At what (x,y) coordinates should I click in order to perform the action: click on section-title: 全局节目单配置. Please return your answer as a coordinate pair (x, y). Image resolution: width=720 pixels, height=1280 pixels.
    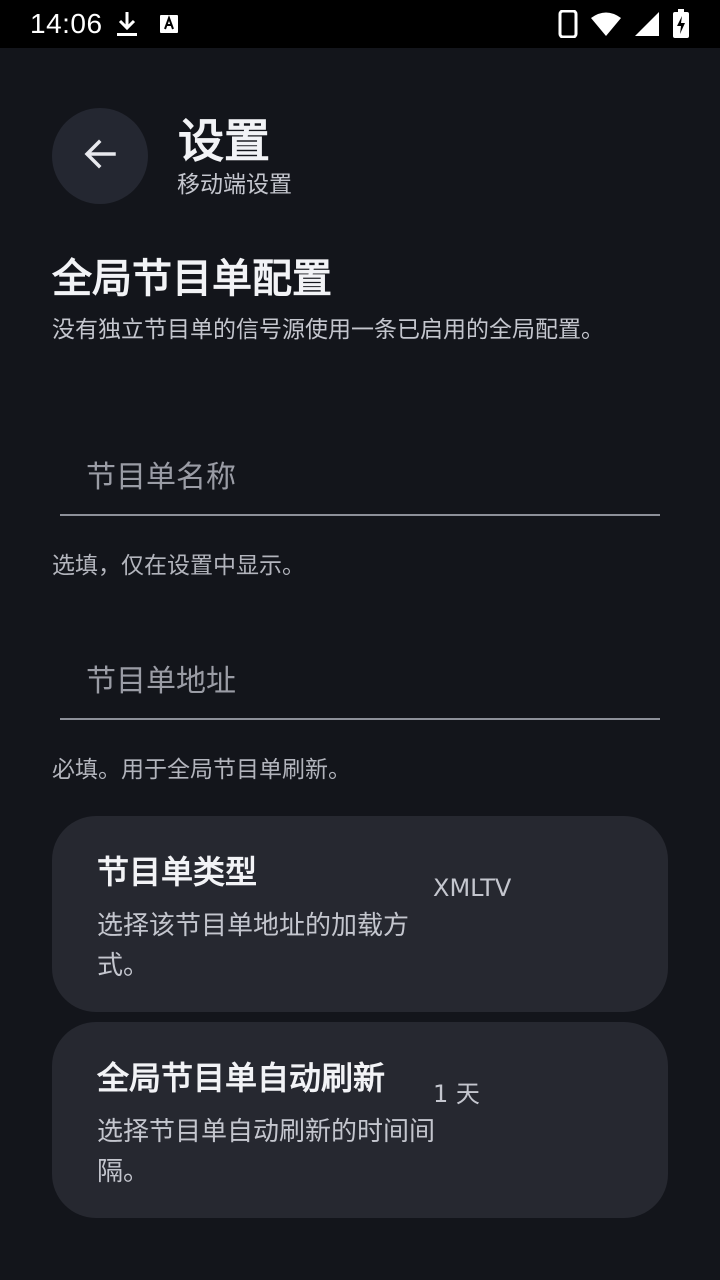
    Looking at the image, I should click on (192, 279).